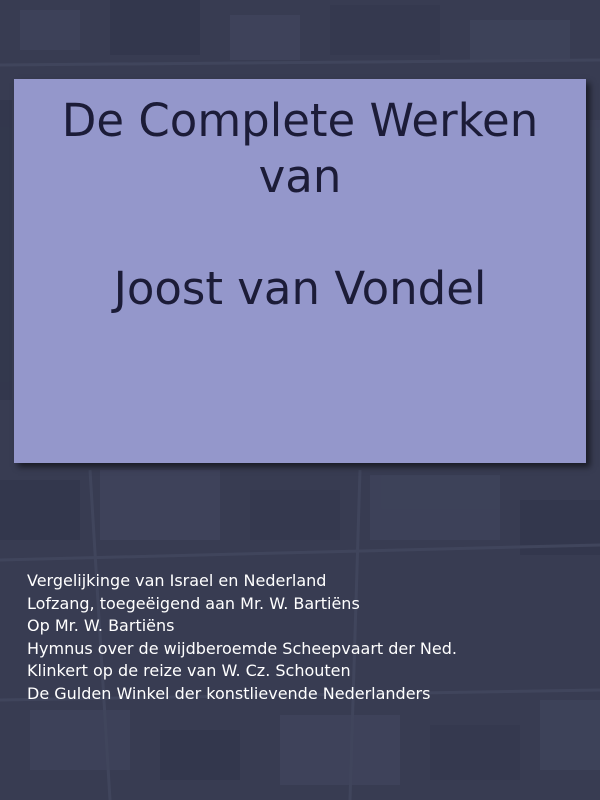  I want to click on author-name: Joost van Vondel, so click(300, 288).